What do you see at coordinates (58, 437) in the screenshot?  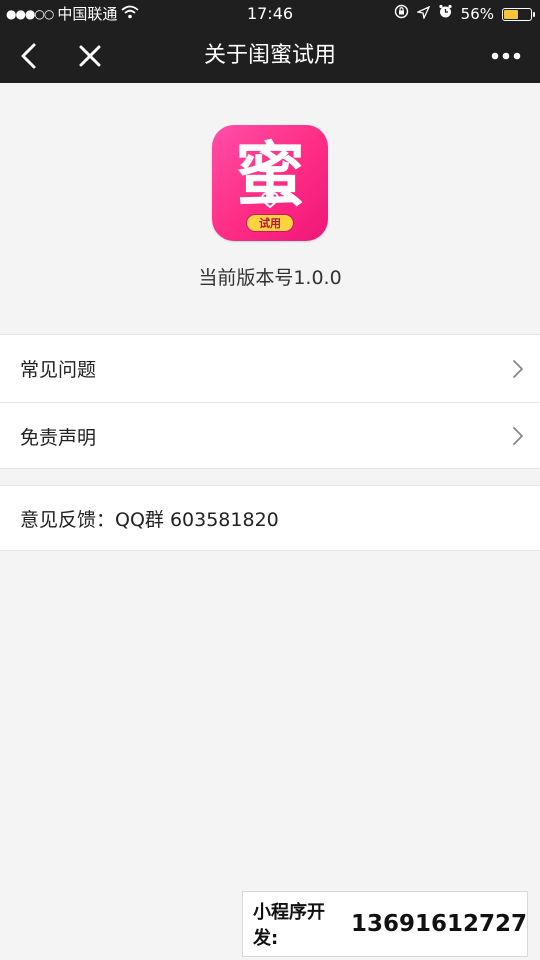 I see `menu-item-label: 免责声明` at bounding box center [58, 437].